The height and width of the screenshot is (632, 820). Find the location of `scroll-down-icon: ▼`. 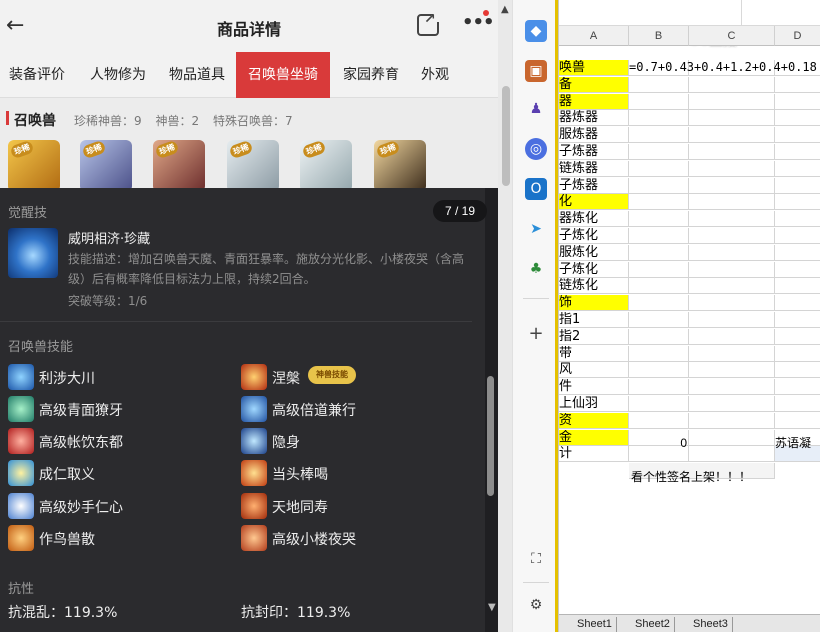

scroll-down-icon: ▼ is located at coordinates (492, 607).